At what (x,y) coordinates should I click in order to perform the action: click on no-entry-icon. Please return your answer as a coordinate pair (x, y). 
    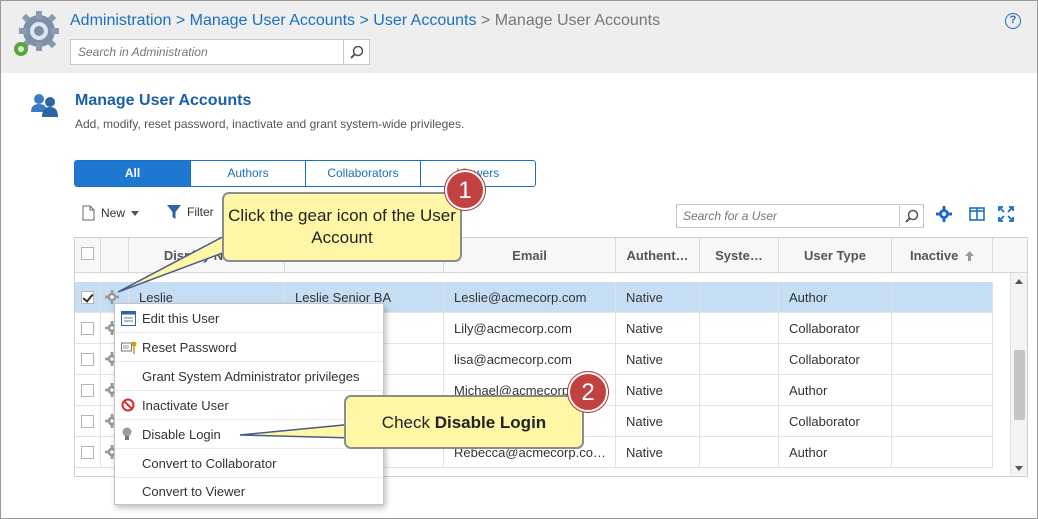
    Looking at the image, I should click on (128, 405).